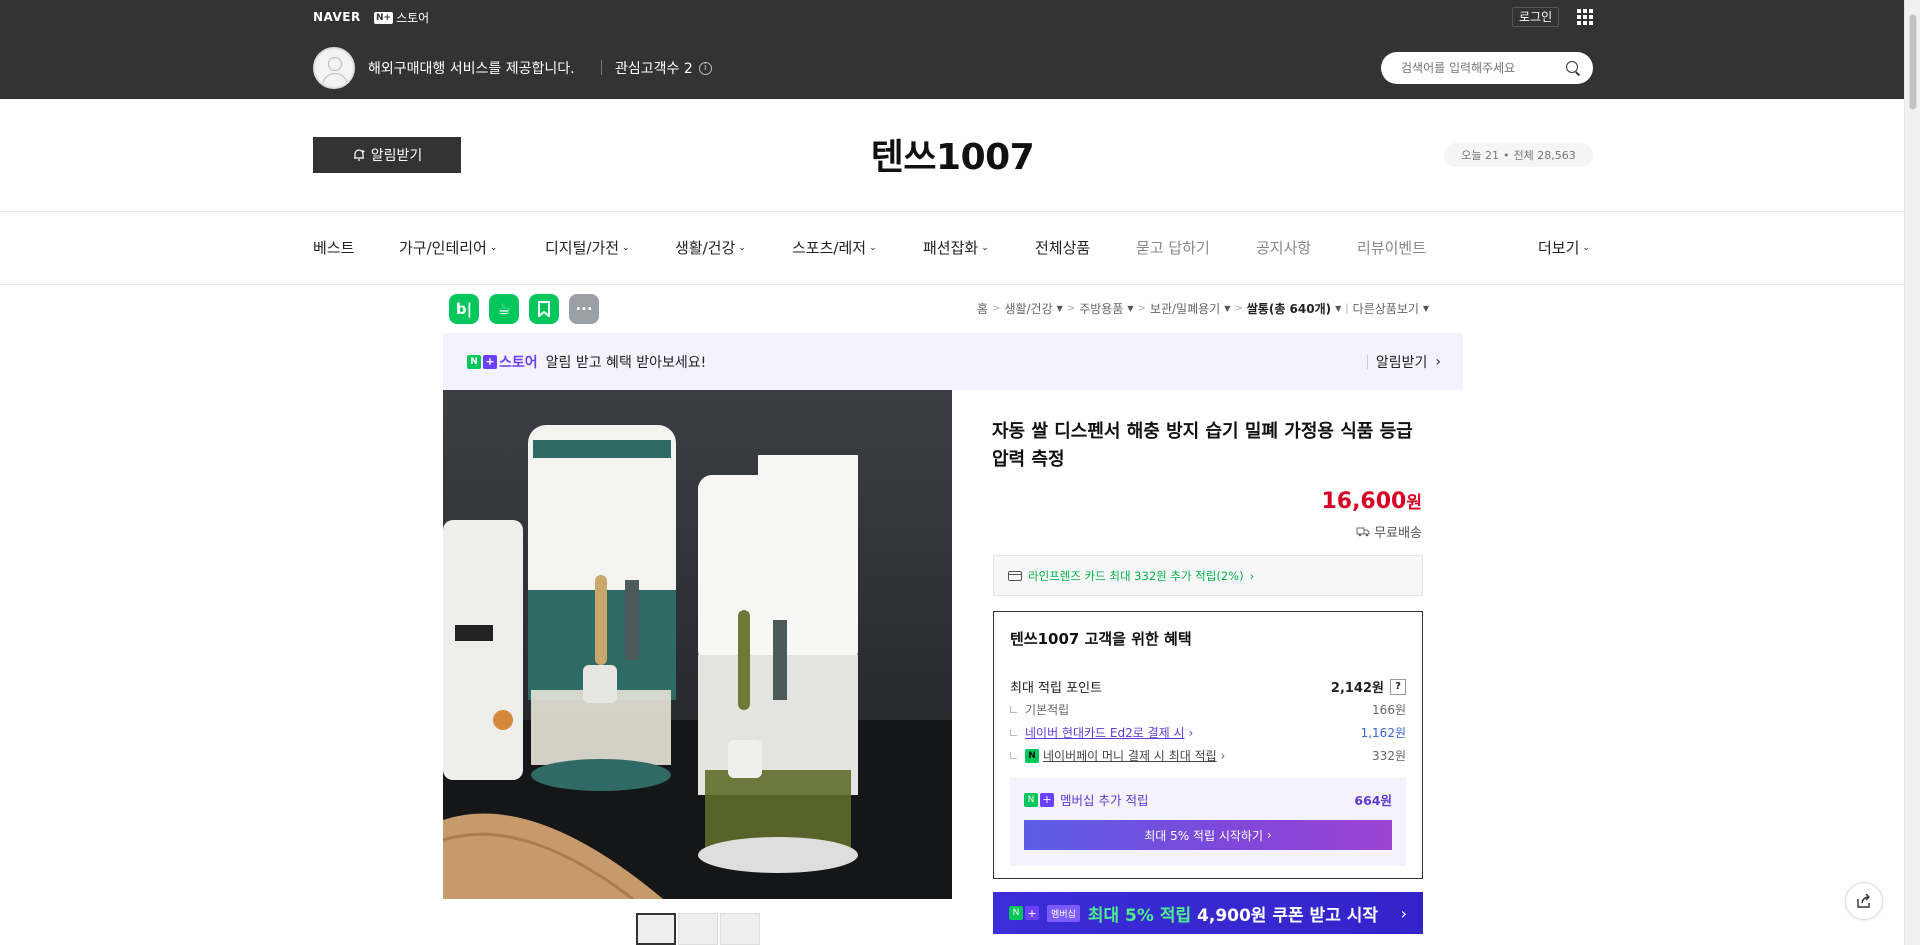 This screenshot has width=1920, height=945. What do you see at coordinates (1136, 575) in the screenshot?
I see `card-benefit-text: 라인프렌즈 카드 최대 332원 추가 적립(2%)` at bounding box center [1136, 575].